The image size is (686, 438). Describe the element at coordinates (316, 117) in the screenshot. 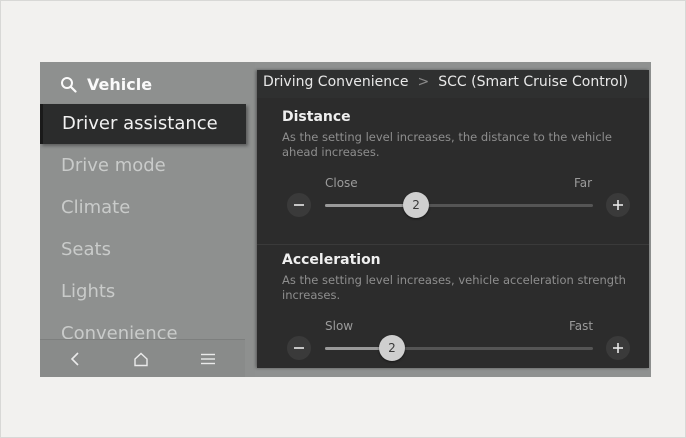

I see `distance-title: Distance` at that location.